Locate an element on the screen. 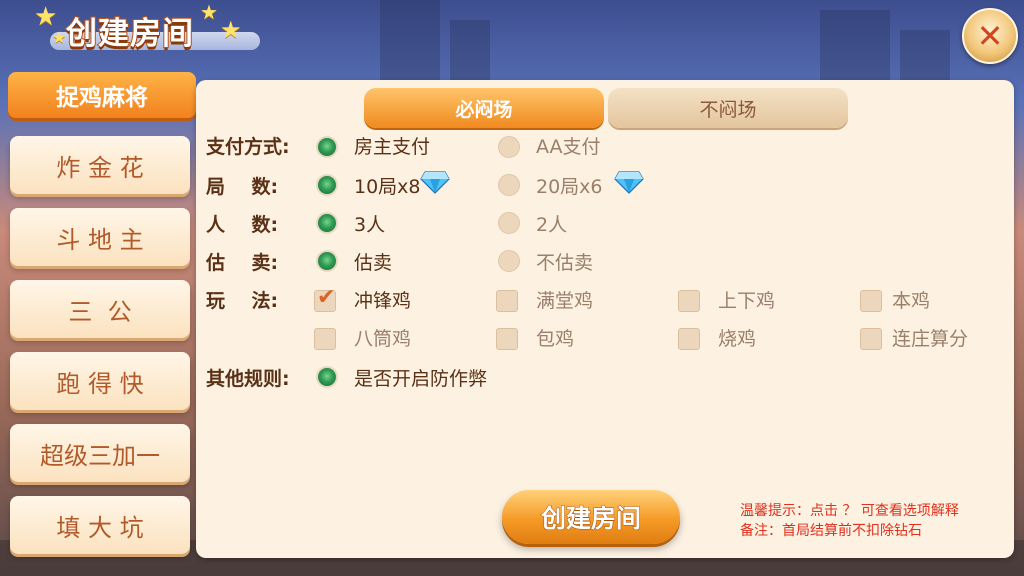 The image size is (1024, 576). estimate-no-option: 不估卖 is located at coordinates (564, 261).